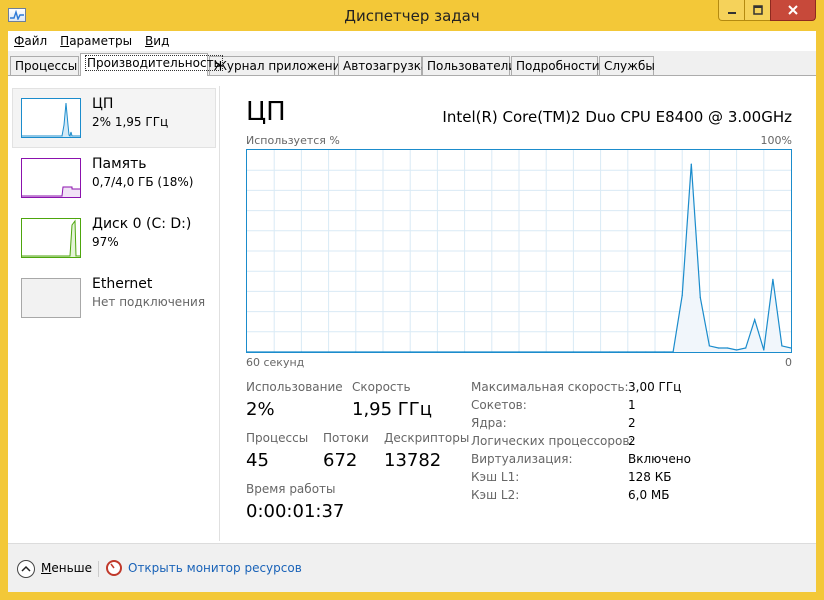 The width and height of the screenshot is (824, 600). What do you see at coordinates (149, 302) in the screenshot?
I see `sidebar-item-subtitle: Нет подключения` at bounding box center [149, 302].